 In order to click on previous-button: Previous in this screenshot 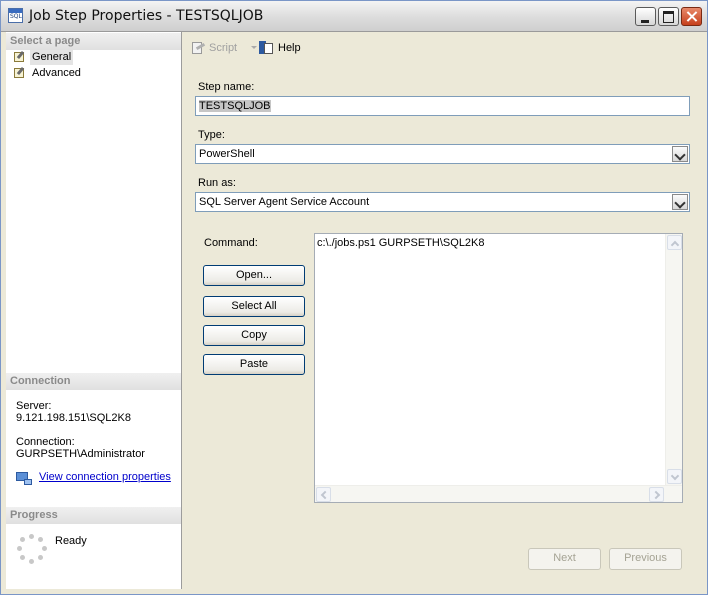, I will do `click(645, 559)`.